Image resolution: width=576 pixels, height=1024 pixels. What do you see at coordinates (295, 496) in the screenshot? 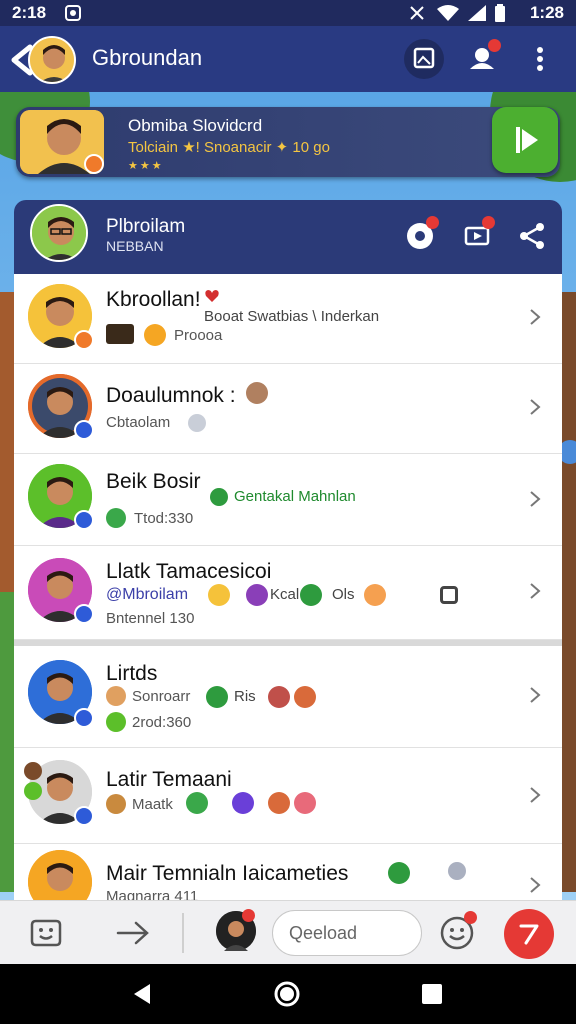
I see `status-text: Gentakal Mahnlan` at bounding box center [295, 496].